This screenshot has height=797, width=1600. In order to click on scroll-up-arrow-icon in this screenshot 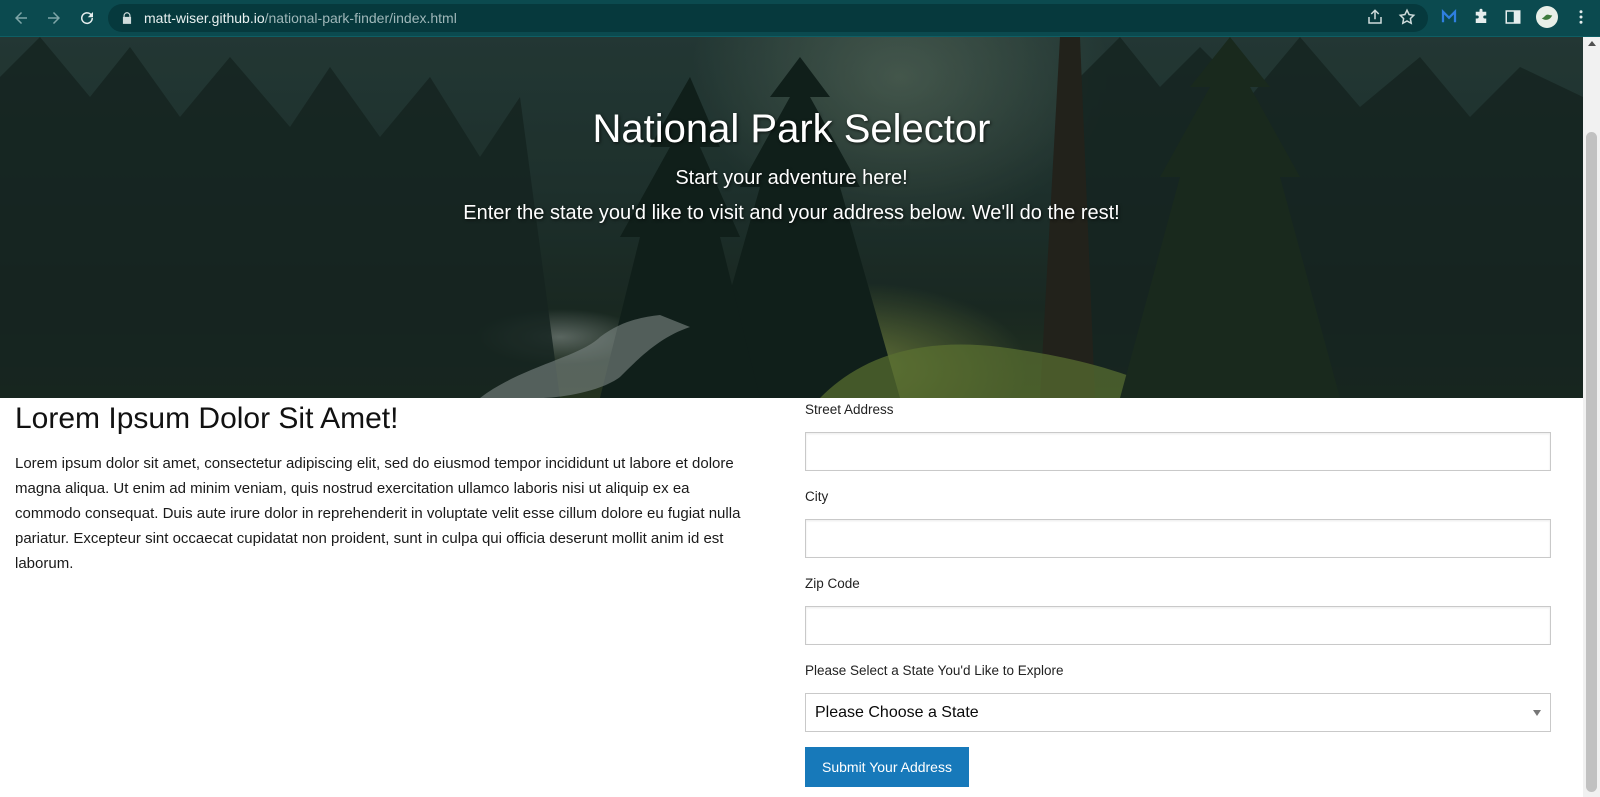, I will do `click(1592, 43)`.